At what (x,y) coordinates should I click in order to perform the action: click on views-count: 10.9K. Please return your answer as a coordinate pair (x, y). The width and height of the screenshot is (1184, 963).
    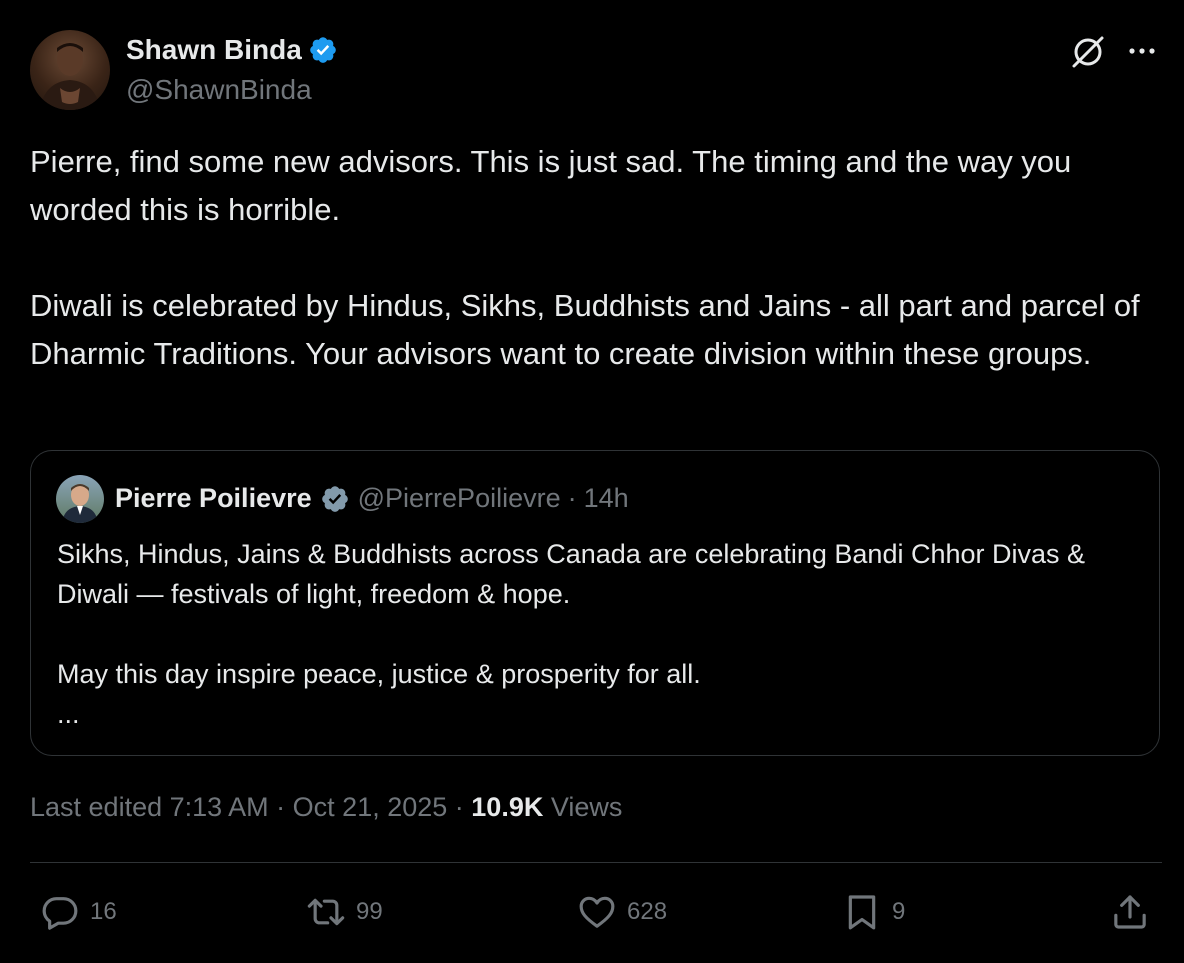
    Looking at the image, I should click on (507, 807).